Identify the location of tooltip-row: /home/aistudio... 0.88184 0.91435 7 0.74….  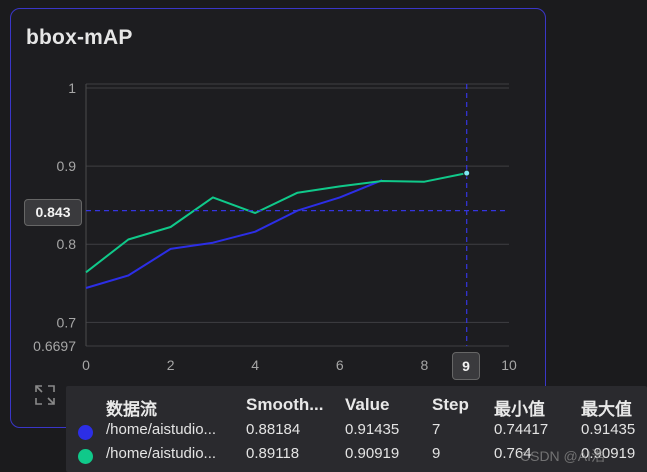
(356, 433).